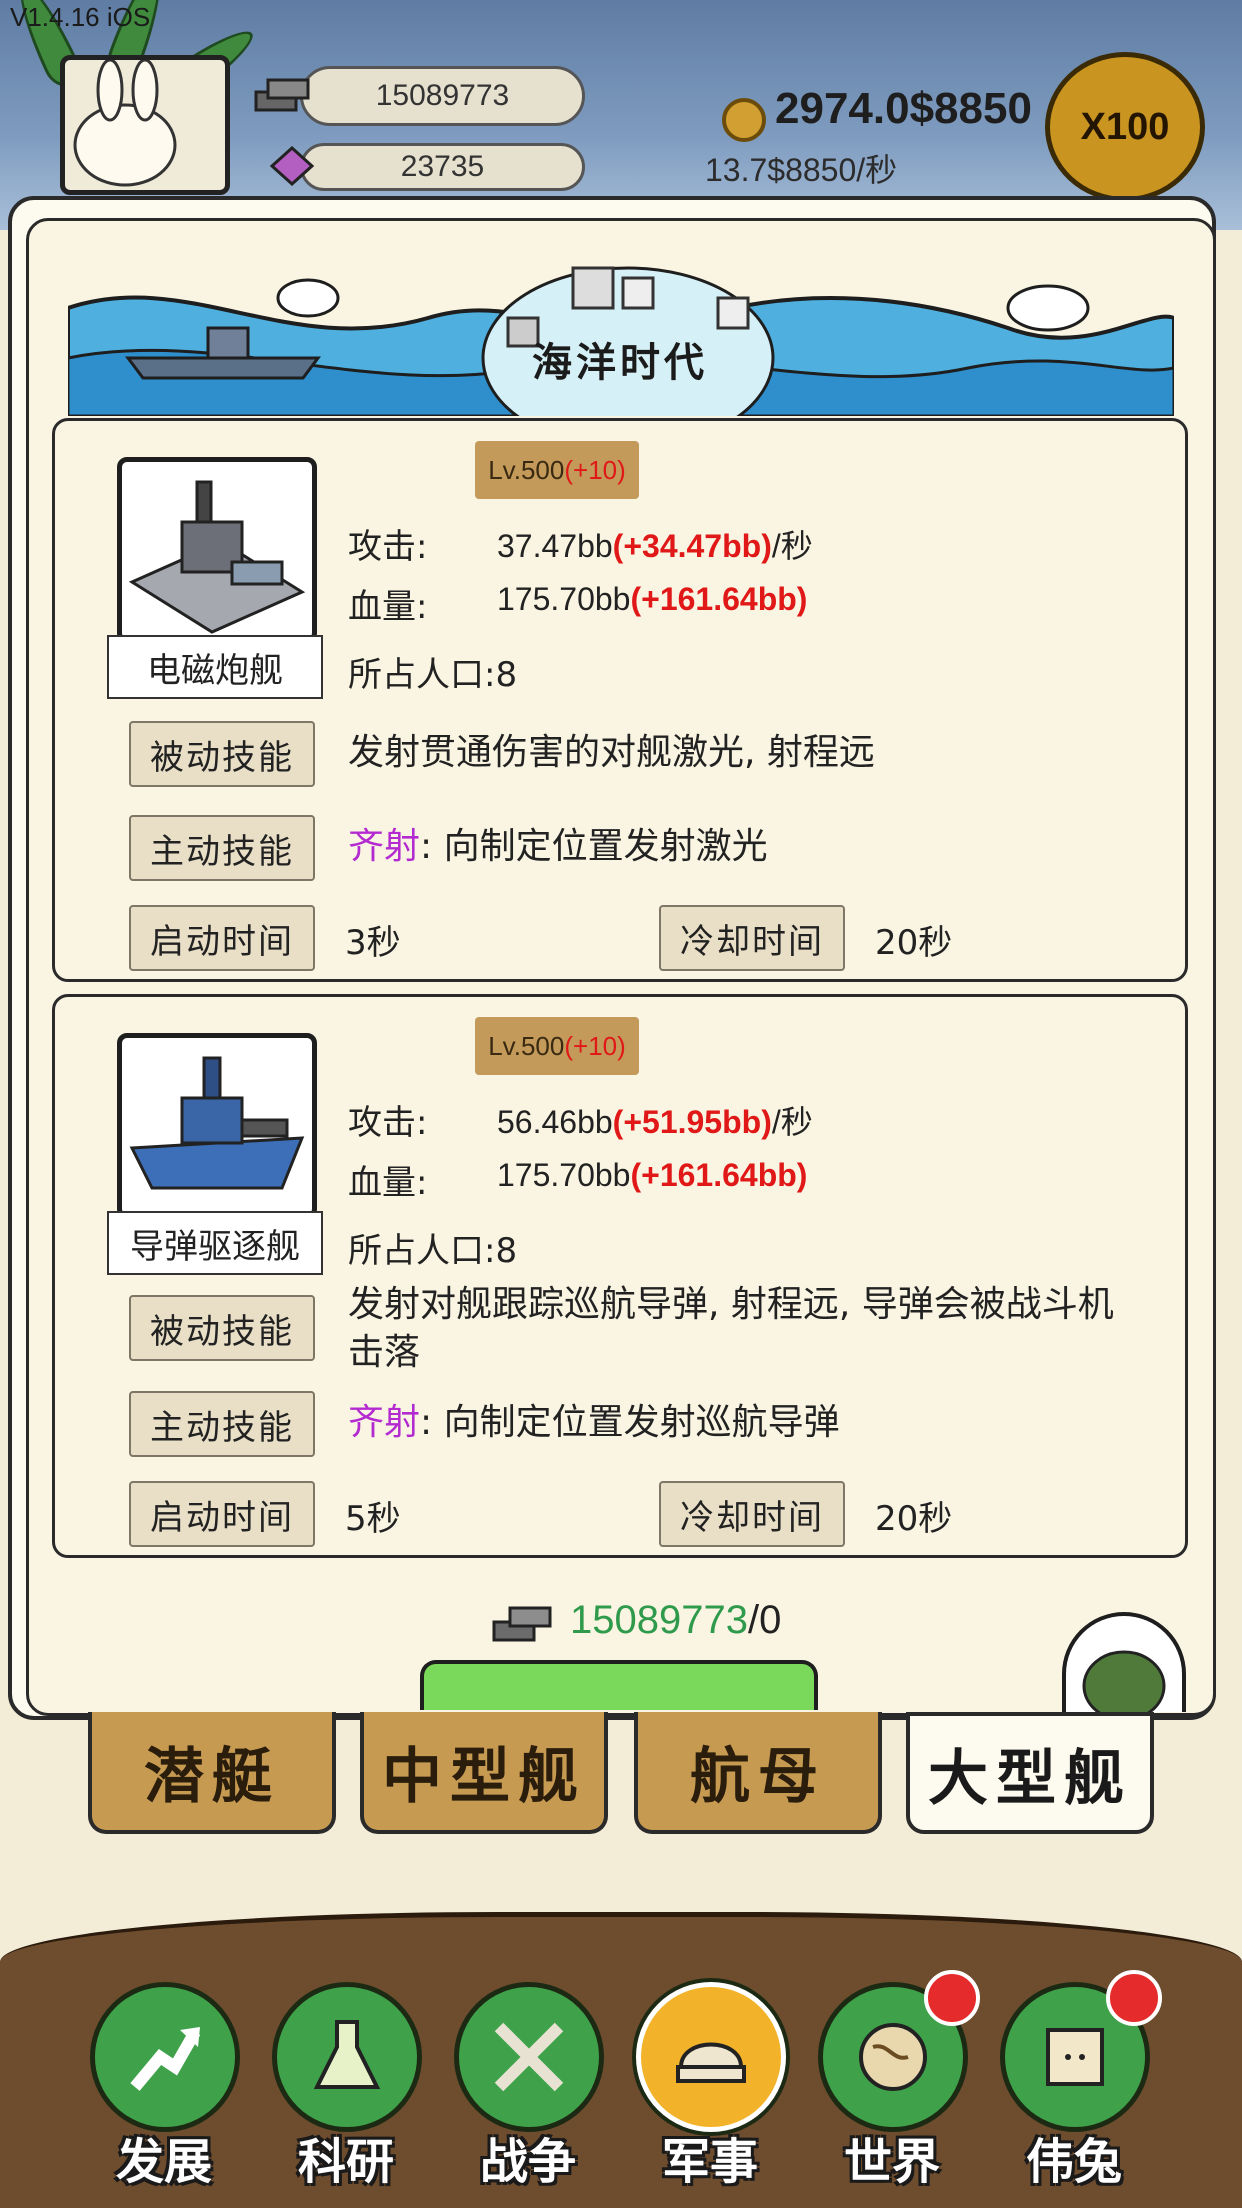 The width and height of the screenshot is (1242, 2208). What do you see at coordinates (903, 108) in the screenshot?
I see `coin-balance: 2974.0$8850` at bounding box center [903, 108].